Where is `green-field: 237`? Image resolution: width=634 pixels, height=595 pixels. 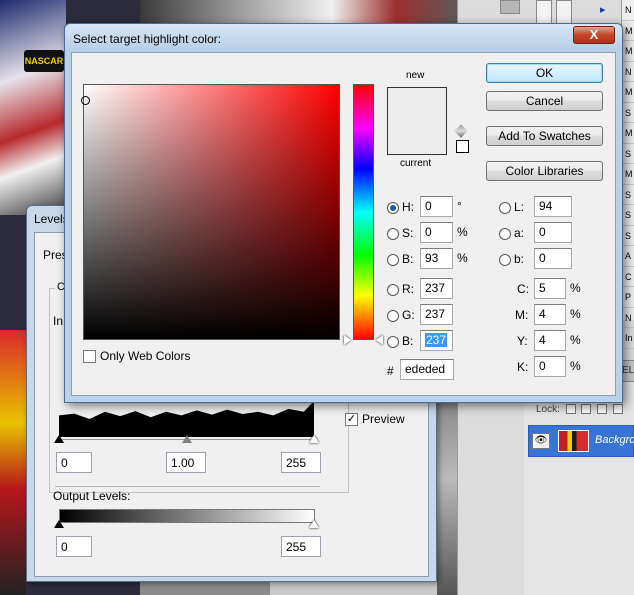 green-field: 237 is located at coordinates (436, 314).